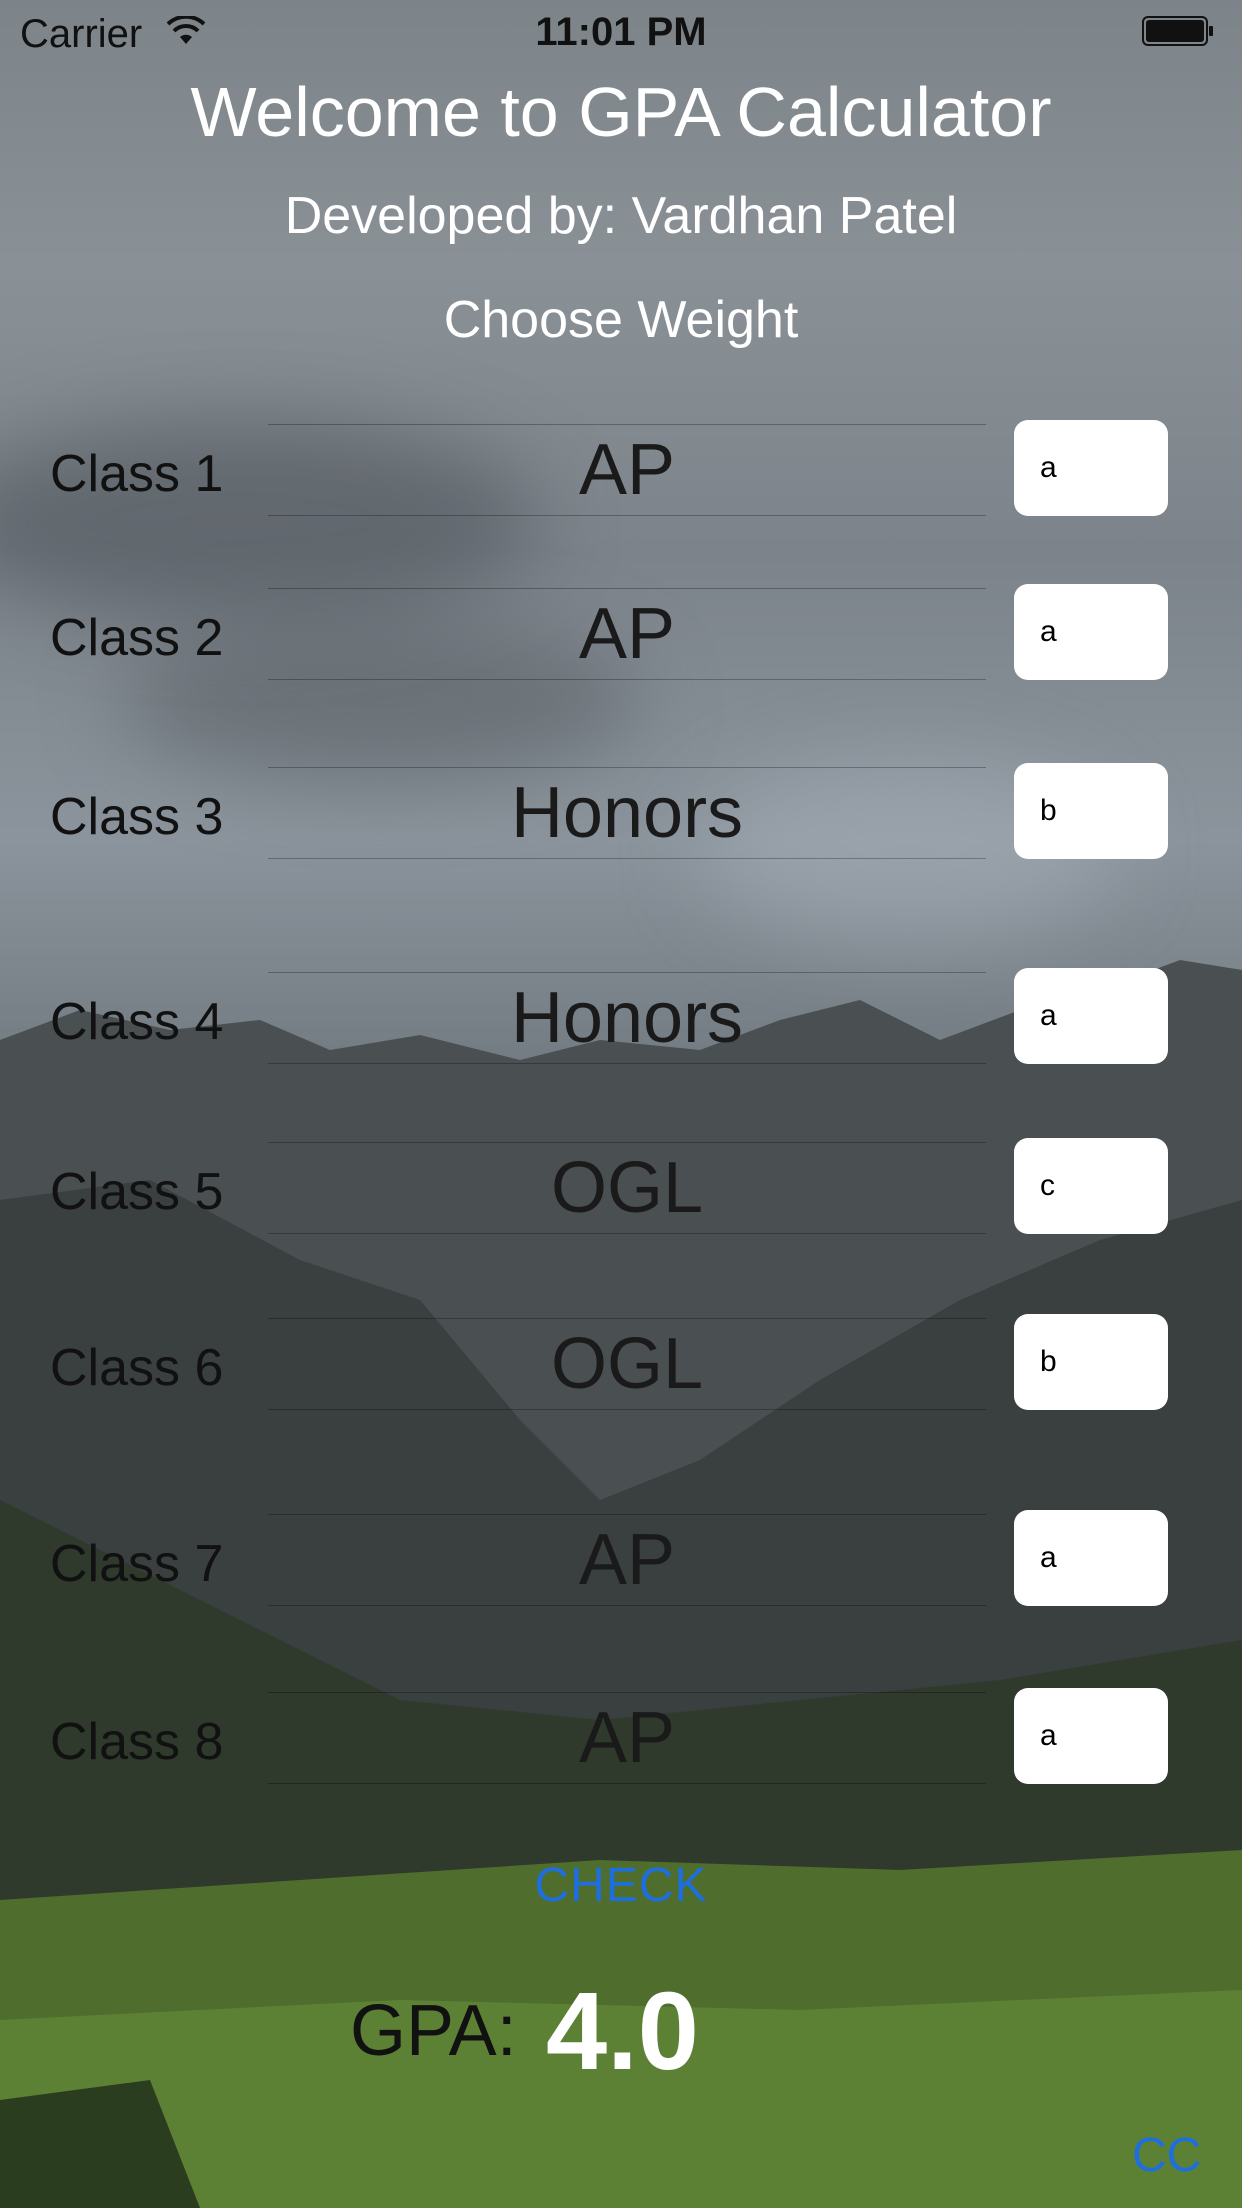 The image size is (1242, 2208). I want to click on class-row-4: Class 4 Honors a, so click(621, 1020).